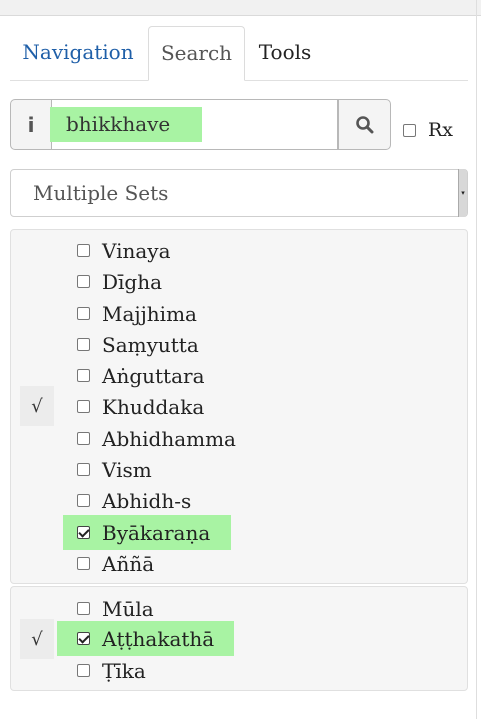 The image size is (481, 719). I want to click on search-input: bhikkhave, so click(194, 124).